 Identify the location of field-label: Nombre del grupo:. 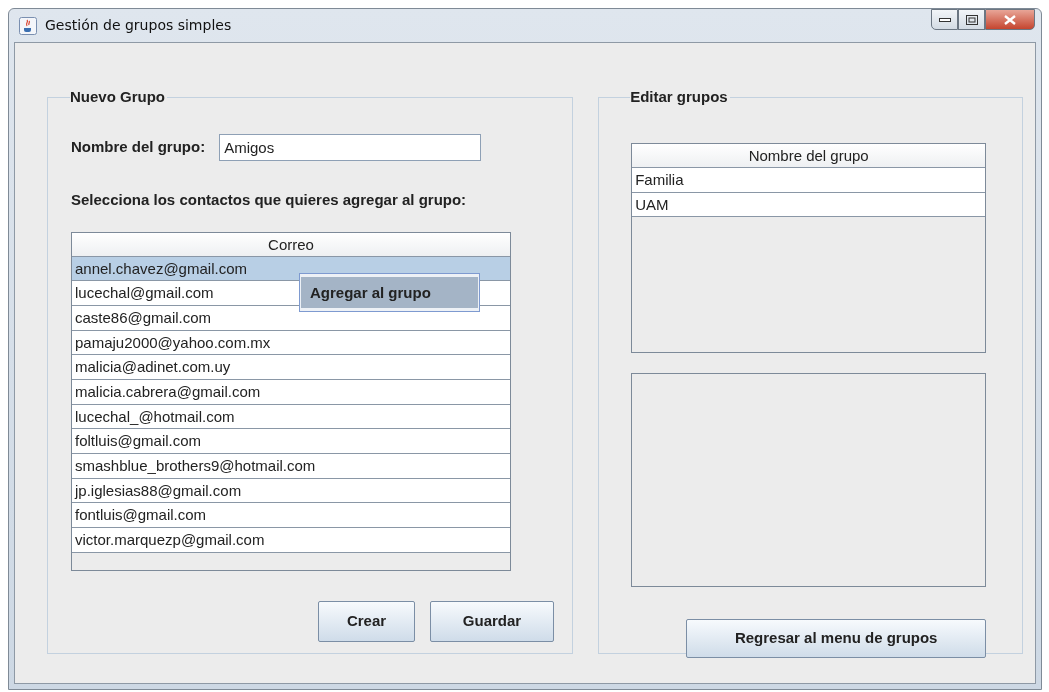
(138, 147).